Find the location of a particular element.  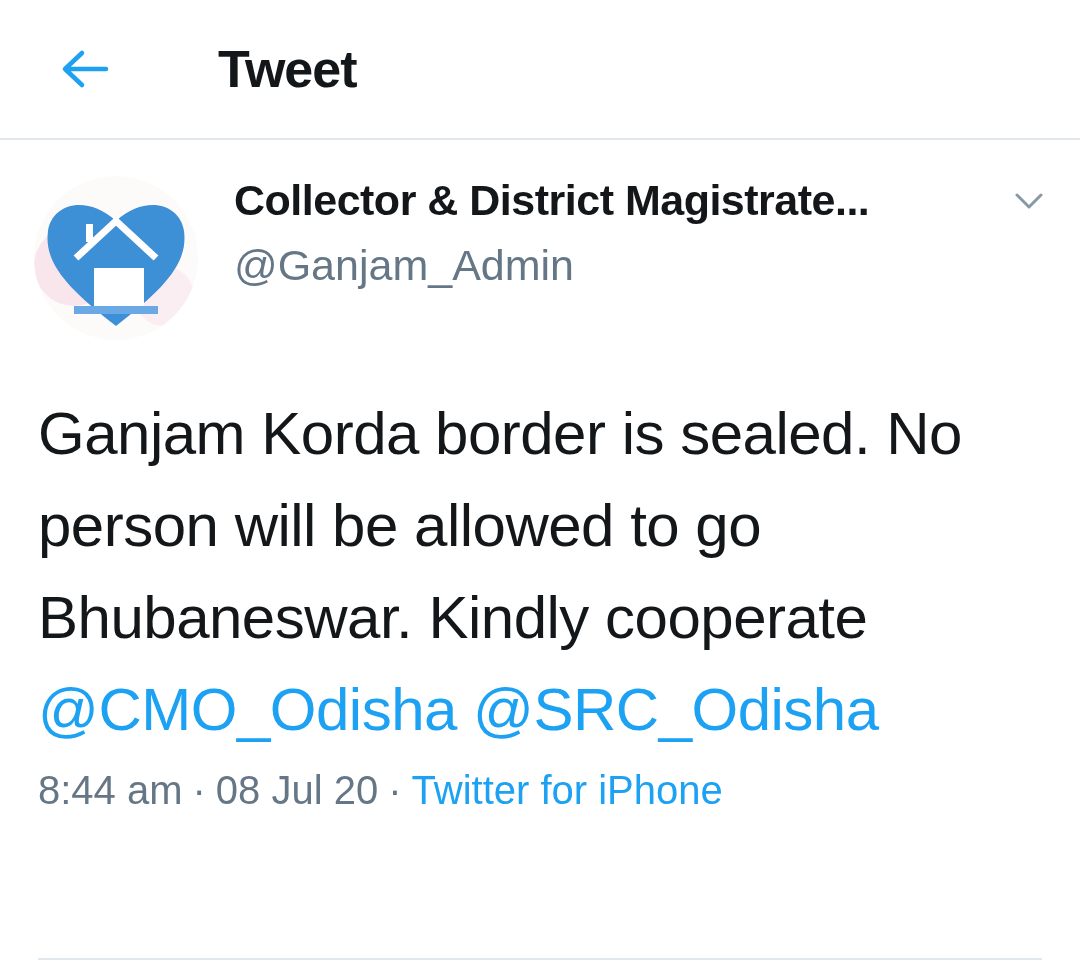

tweet-time: 8:44 am is located at coordinates (110, 790).